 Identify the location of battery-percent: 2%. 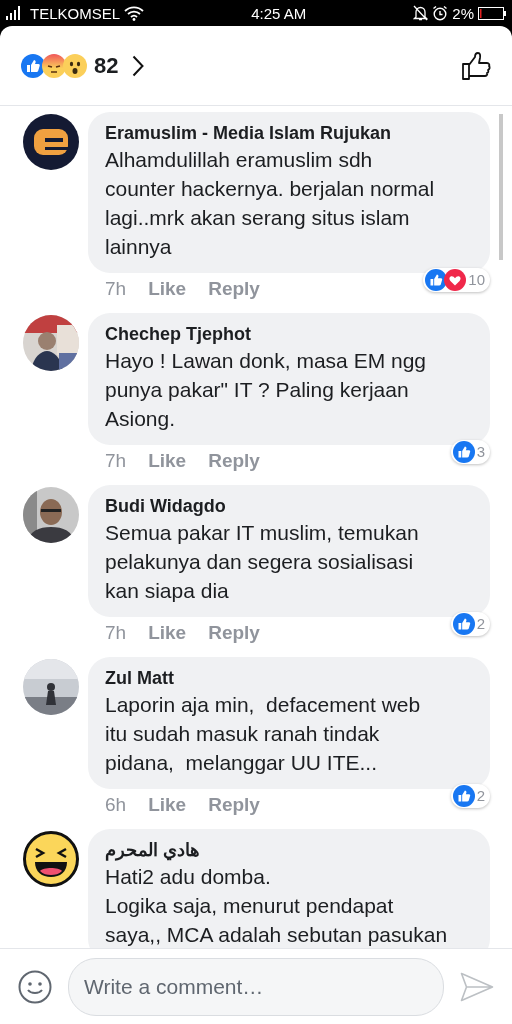
(463, 13).